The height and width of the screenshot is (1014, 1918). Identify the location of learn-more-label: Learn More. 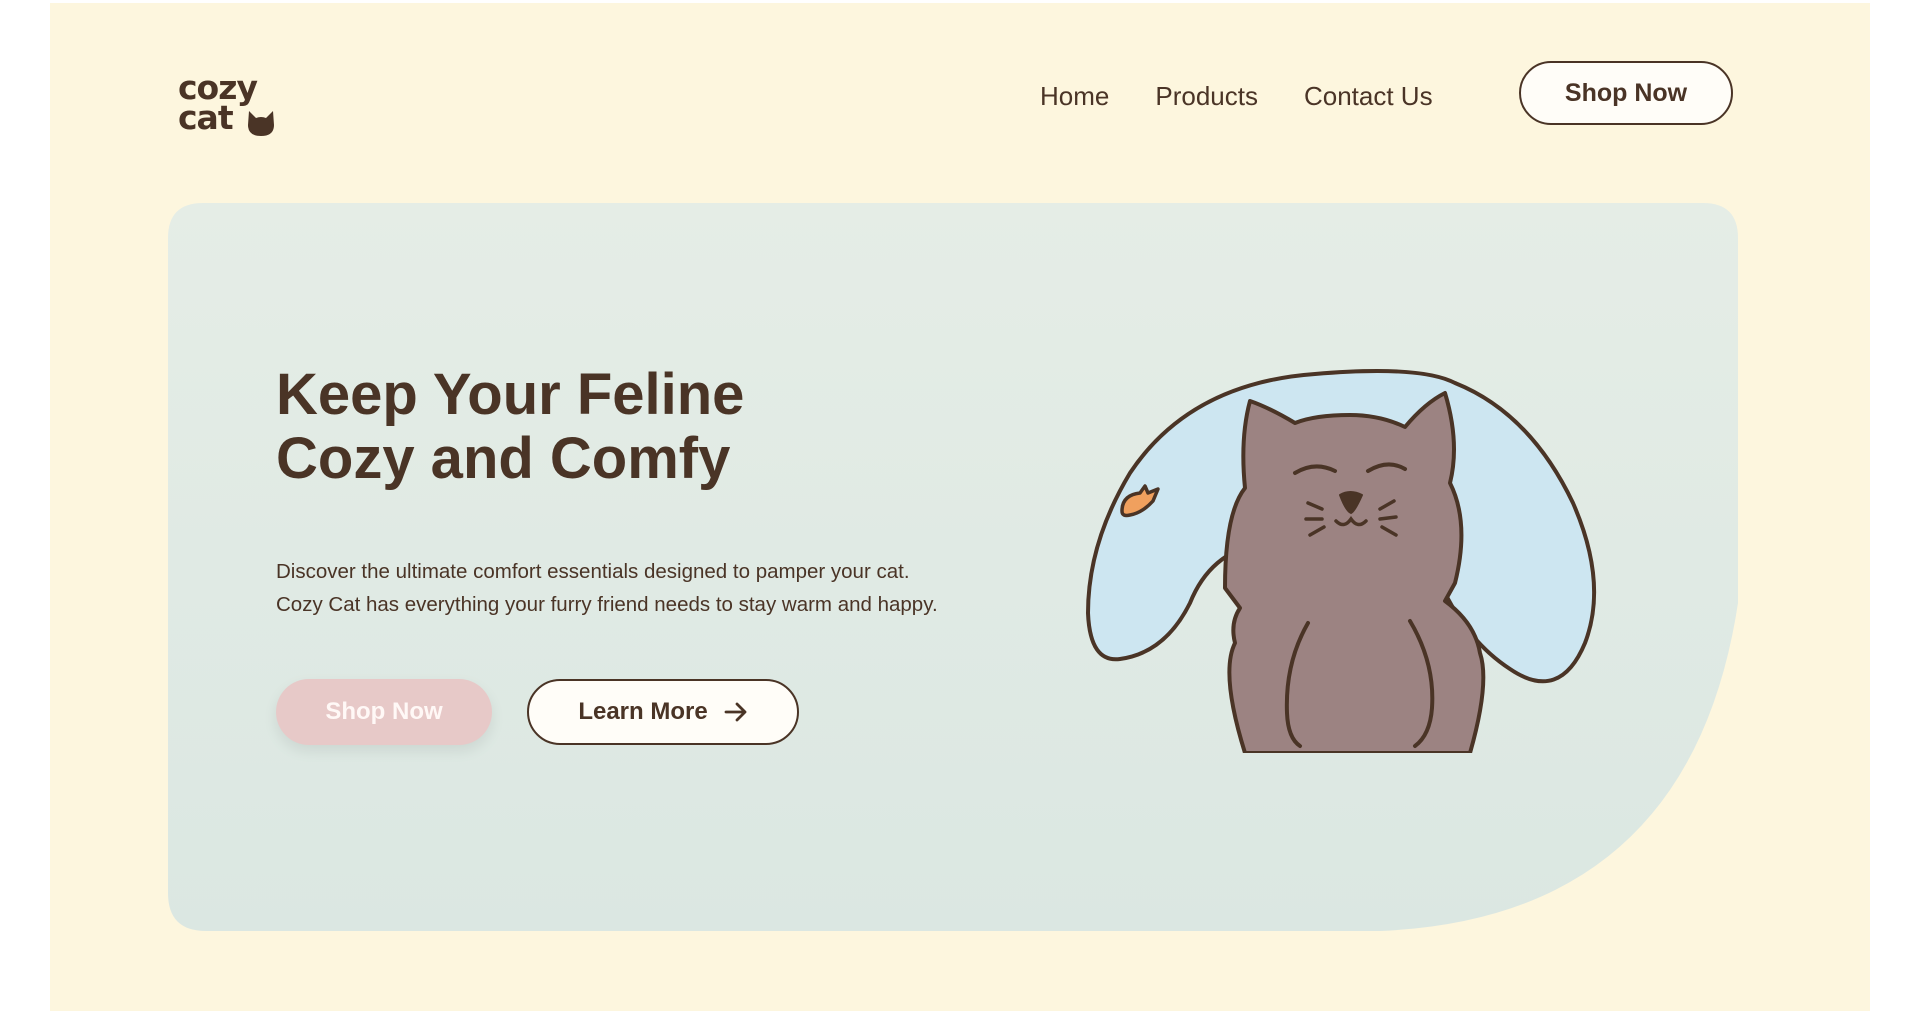
(643, 711).